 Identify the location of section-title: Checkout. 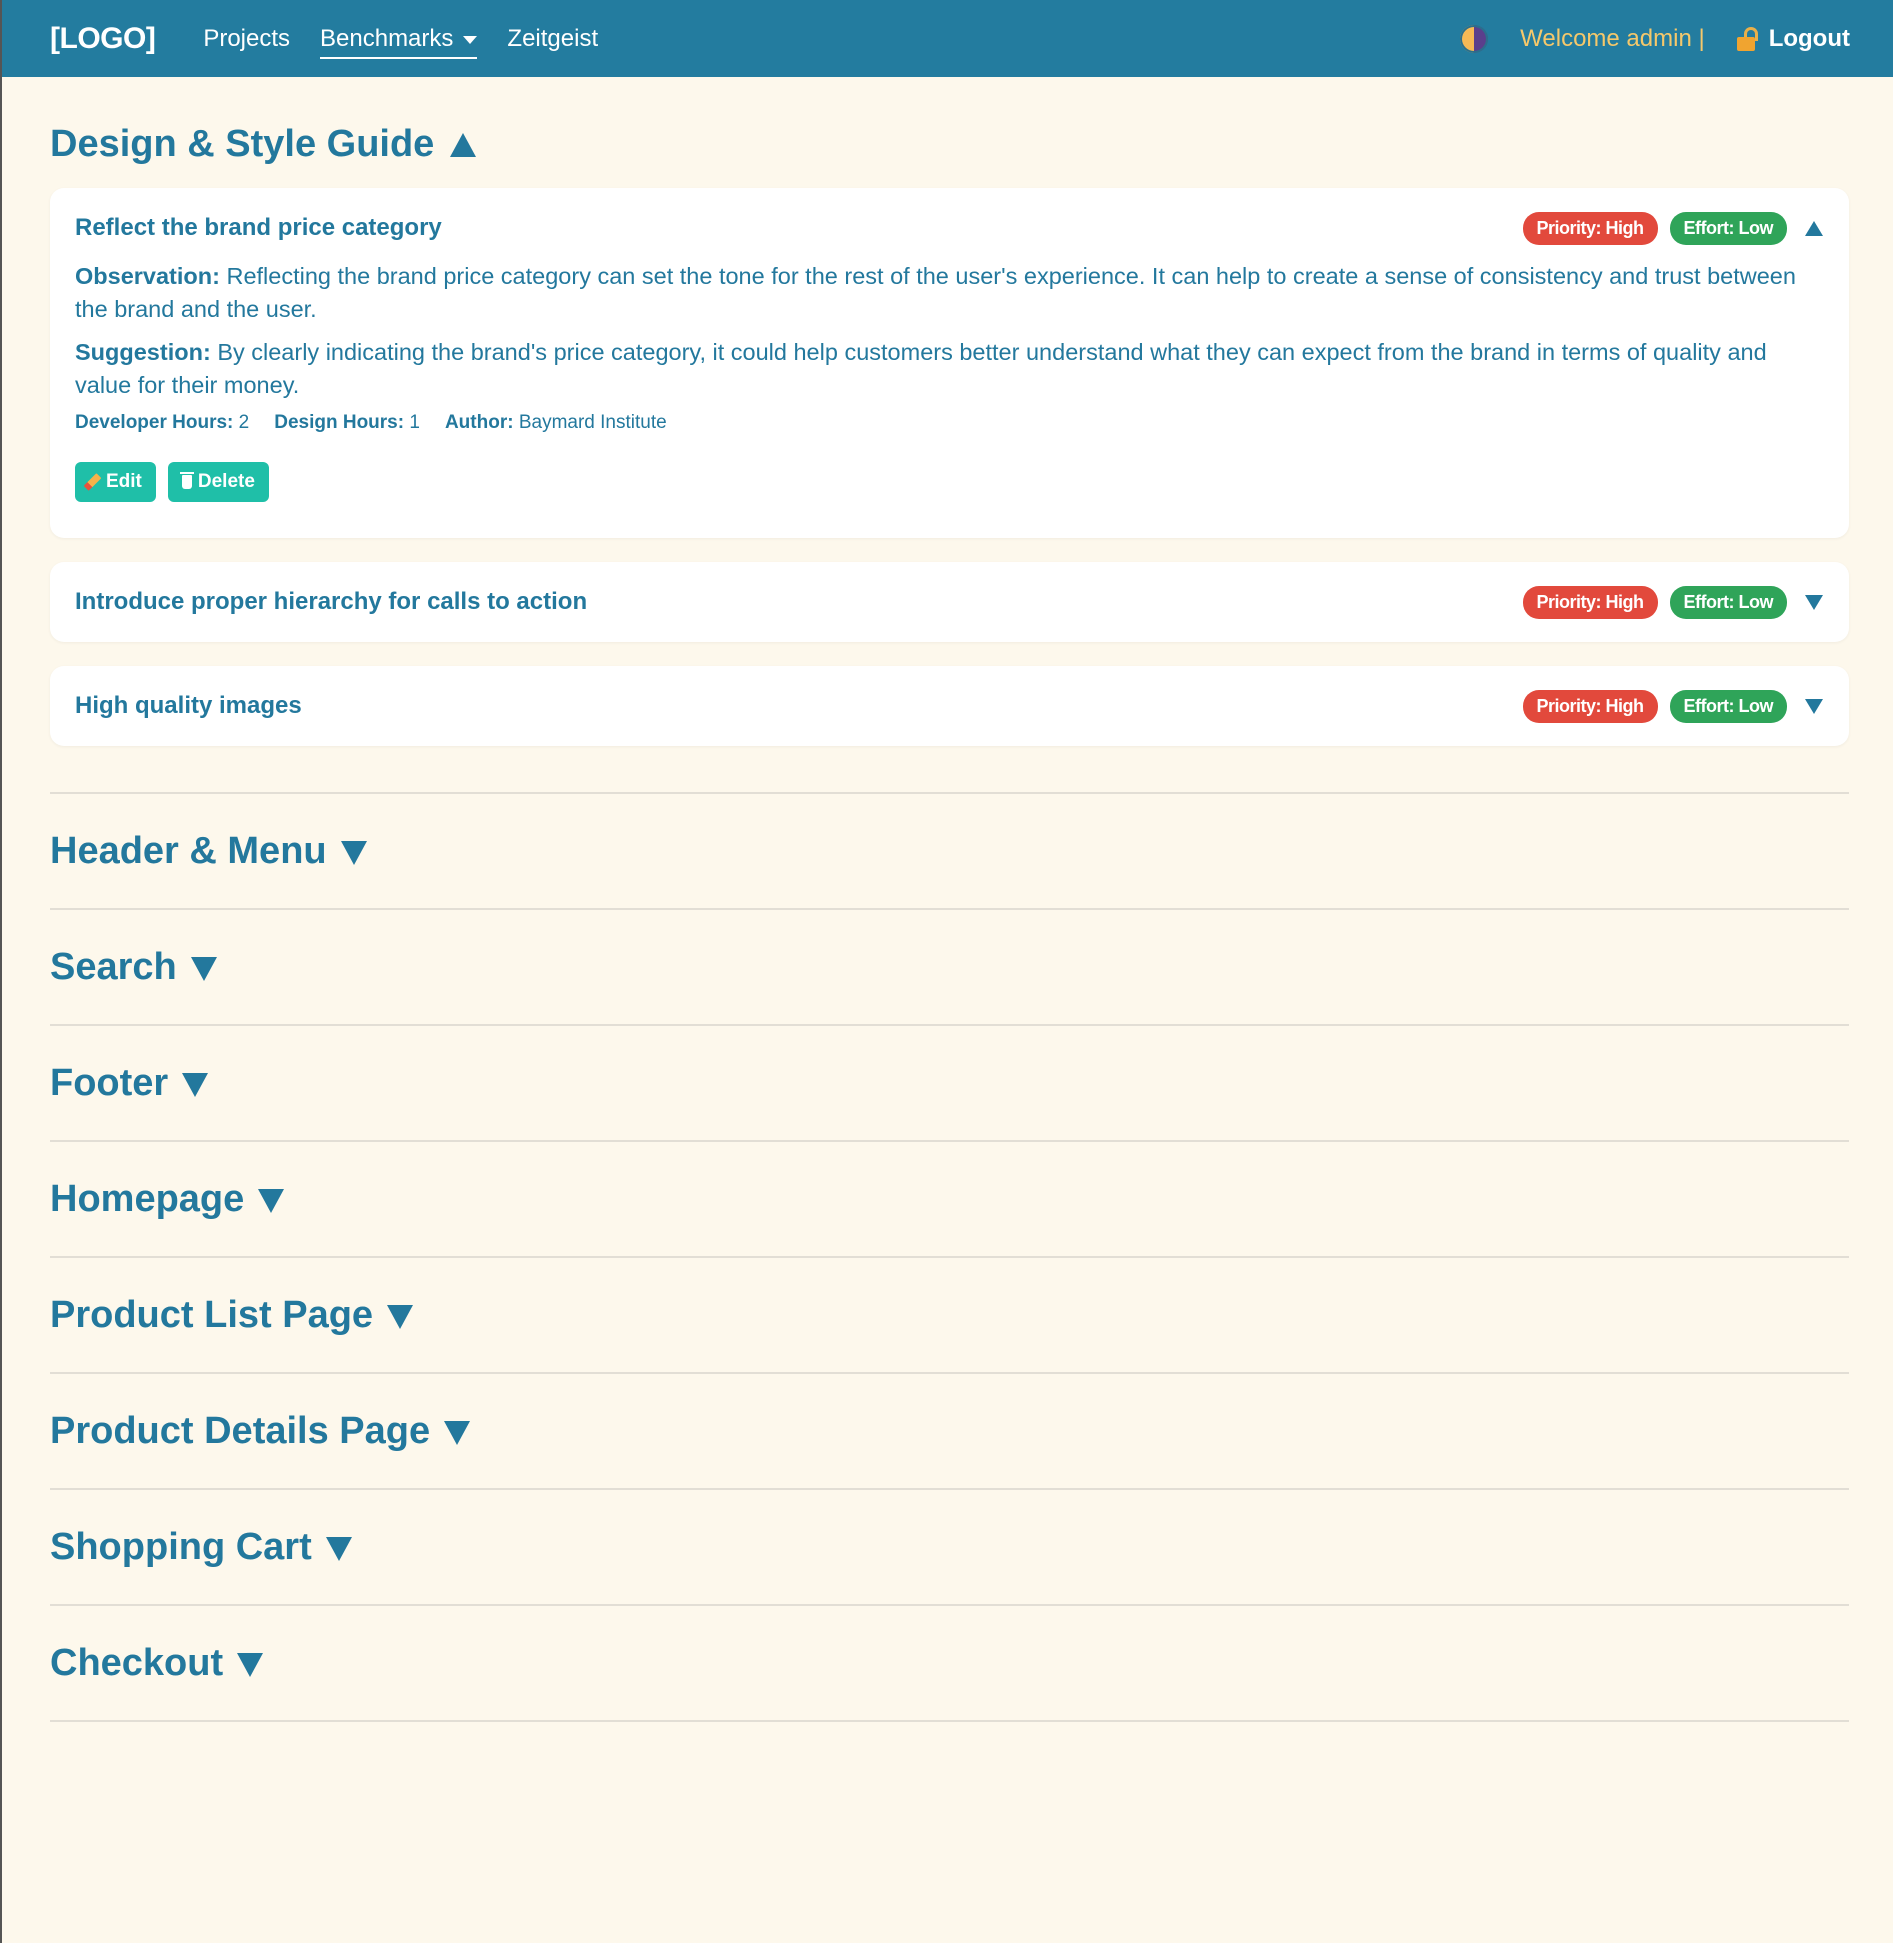
(137, 1662).